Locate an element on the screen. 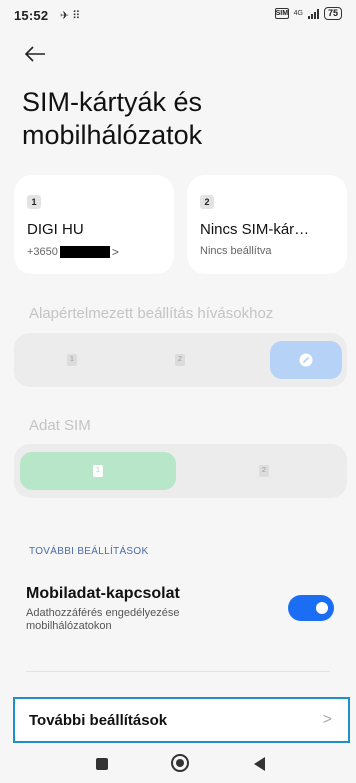  data-sim-label: Adat SIM is located at coordinates (60, 425).